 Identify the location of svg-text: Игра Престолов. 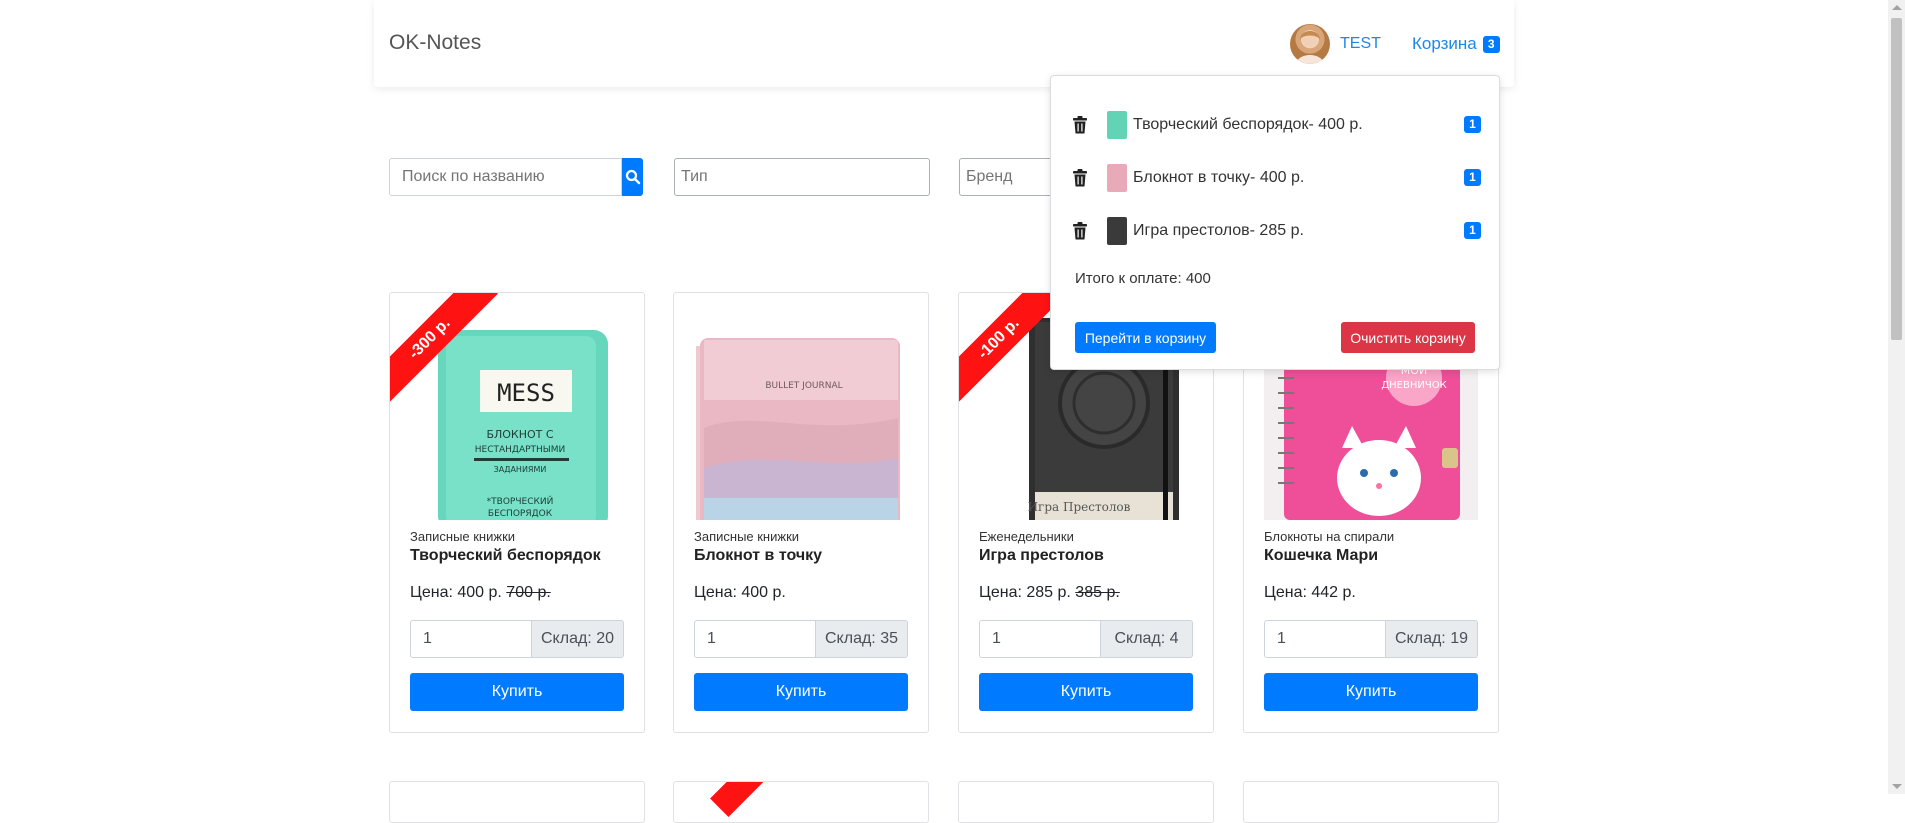
(1079, 507).